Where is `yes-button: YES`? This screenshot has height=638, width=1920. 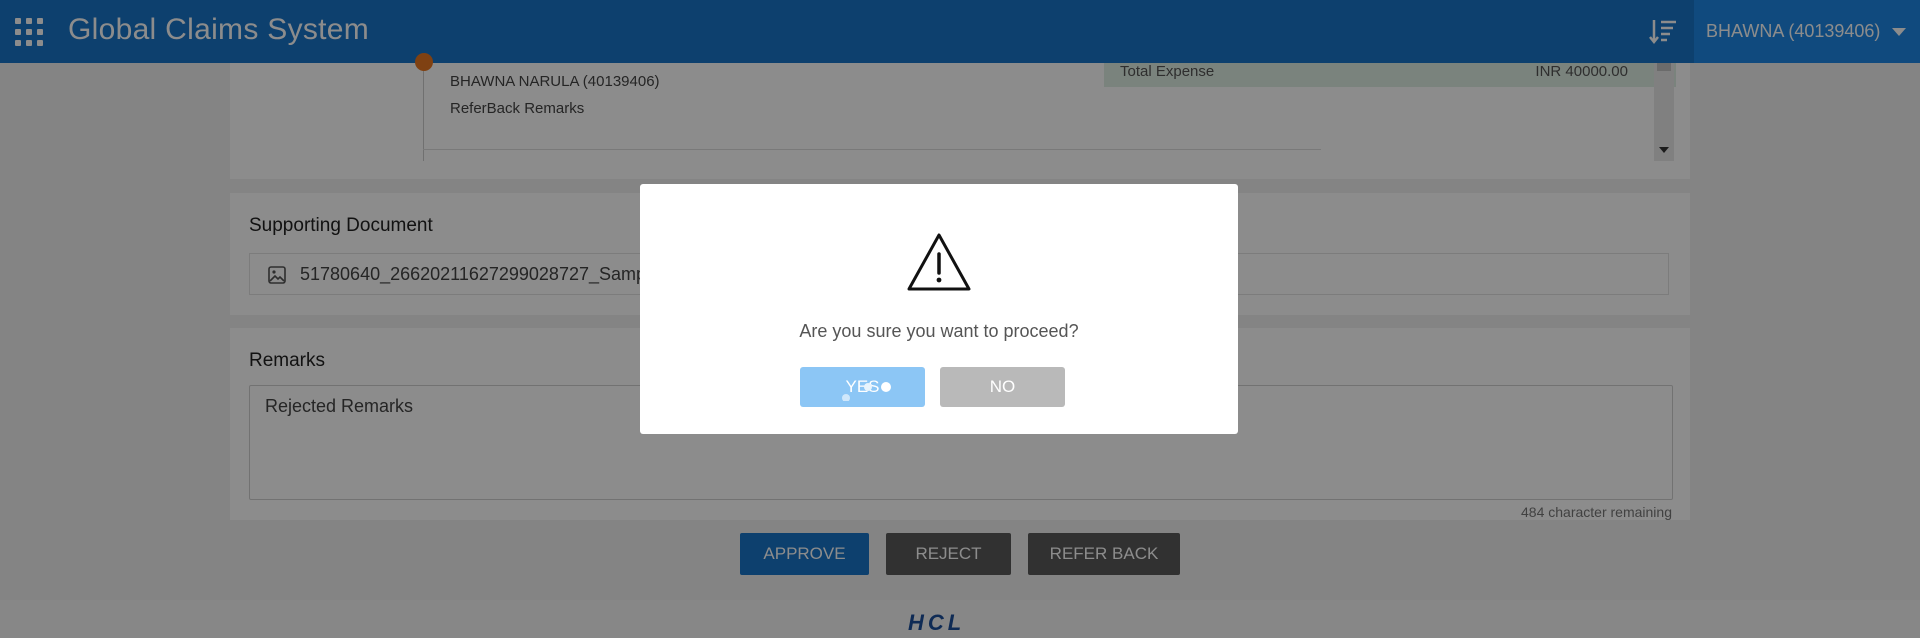
yes-button: YES is located at coordinates (862, 387).